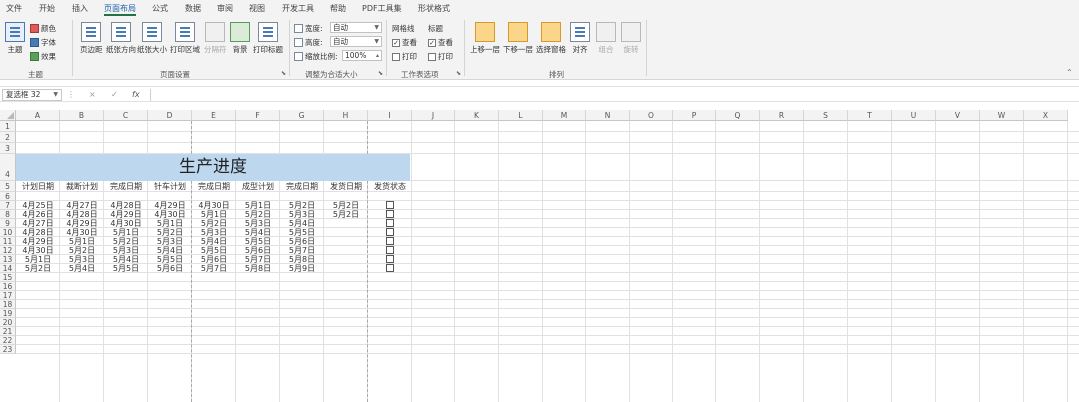 The image size is (1079, 402). Describe the element at coordinates (1069, 72) in the screenshot. I see `chevron-up-icon: ⌃` at that location.